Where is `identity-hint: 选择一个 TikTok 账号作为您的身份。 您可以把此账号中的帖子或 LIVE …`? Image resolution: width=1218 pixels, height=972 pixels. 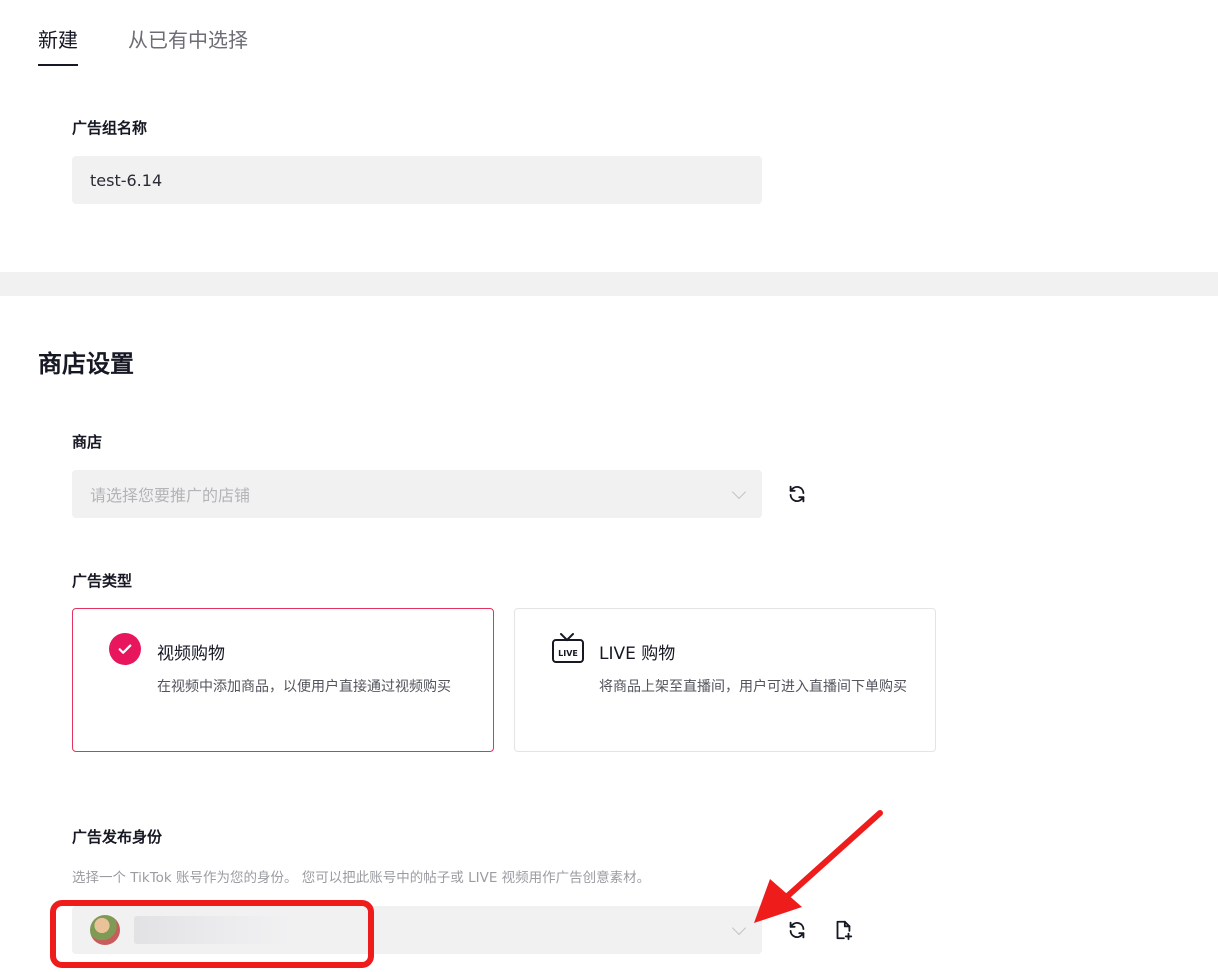 identity-hint: 选择一个 TikTok 账号作为您的身份。 您可以把此账号中的帖子或 LIVE … is located at coordinates (361, 878).